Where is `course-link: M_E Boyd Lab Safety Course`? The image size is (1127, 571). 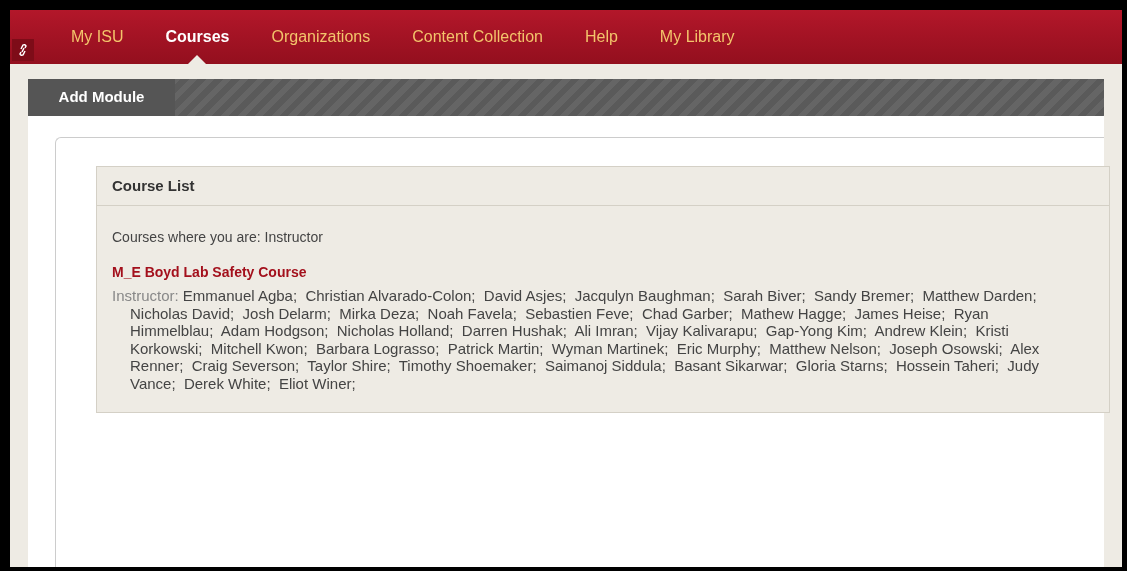 course-link: M_E Boyd Lab Safety Course is located at coordinates (209, 272).